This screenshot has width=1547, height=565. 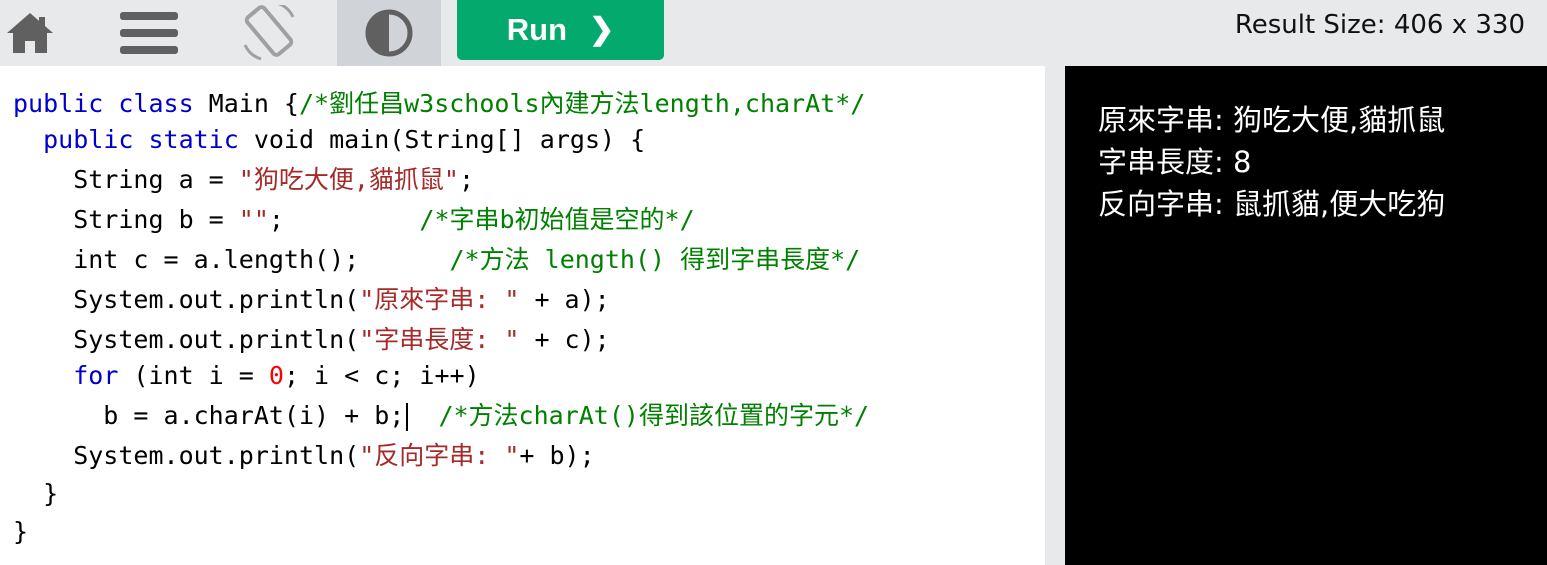 I want to click on code-token-cmt: /*字串b初始值是空的*/, so click(x=557, y=219).